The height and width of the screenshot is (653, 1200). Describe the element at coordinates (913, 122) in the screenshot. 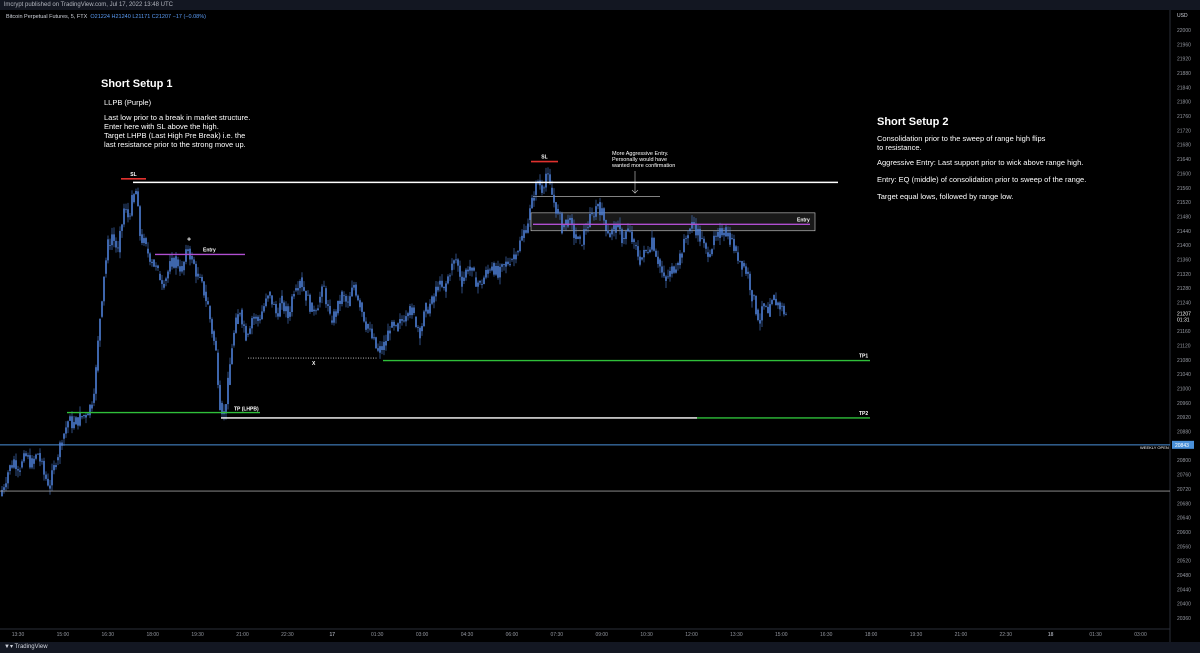

I see `setup2-title: Short Setup 2` at that location.